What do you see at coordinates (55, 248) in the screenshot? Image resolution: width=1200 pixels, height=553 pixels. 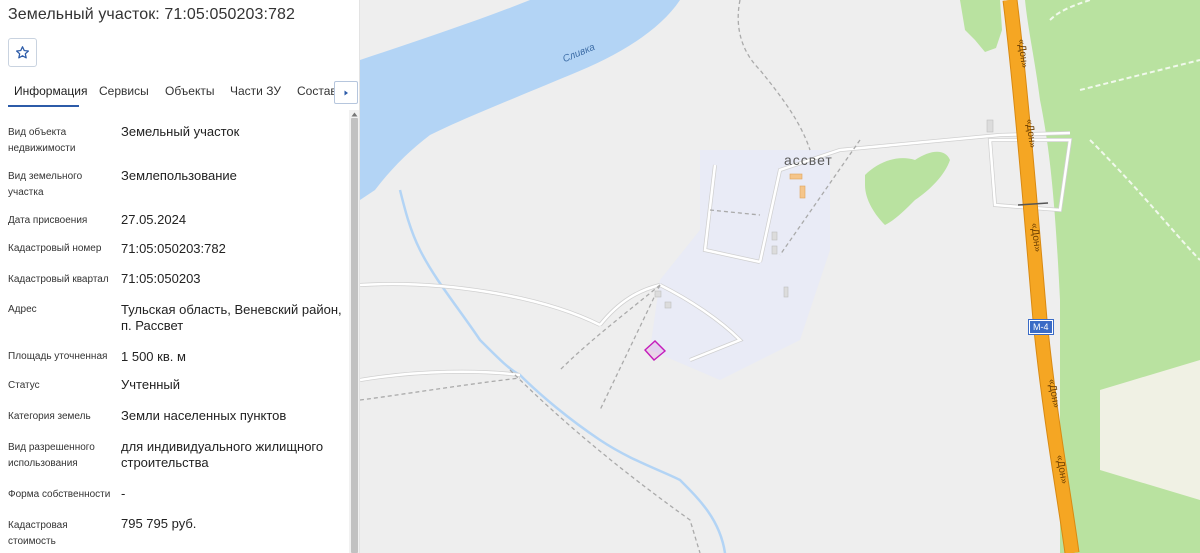 I see `field-label-cadastral-number: Кадастровый номер` at bounding box center [55, 248].